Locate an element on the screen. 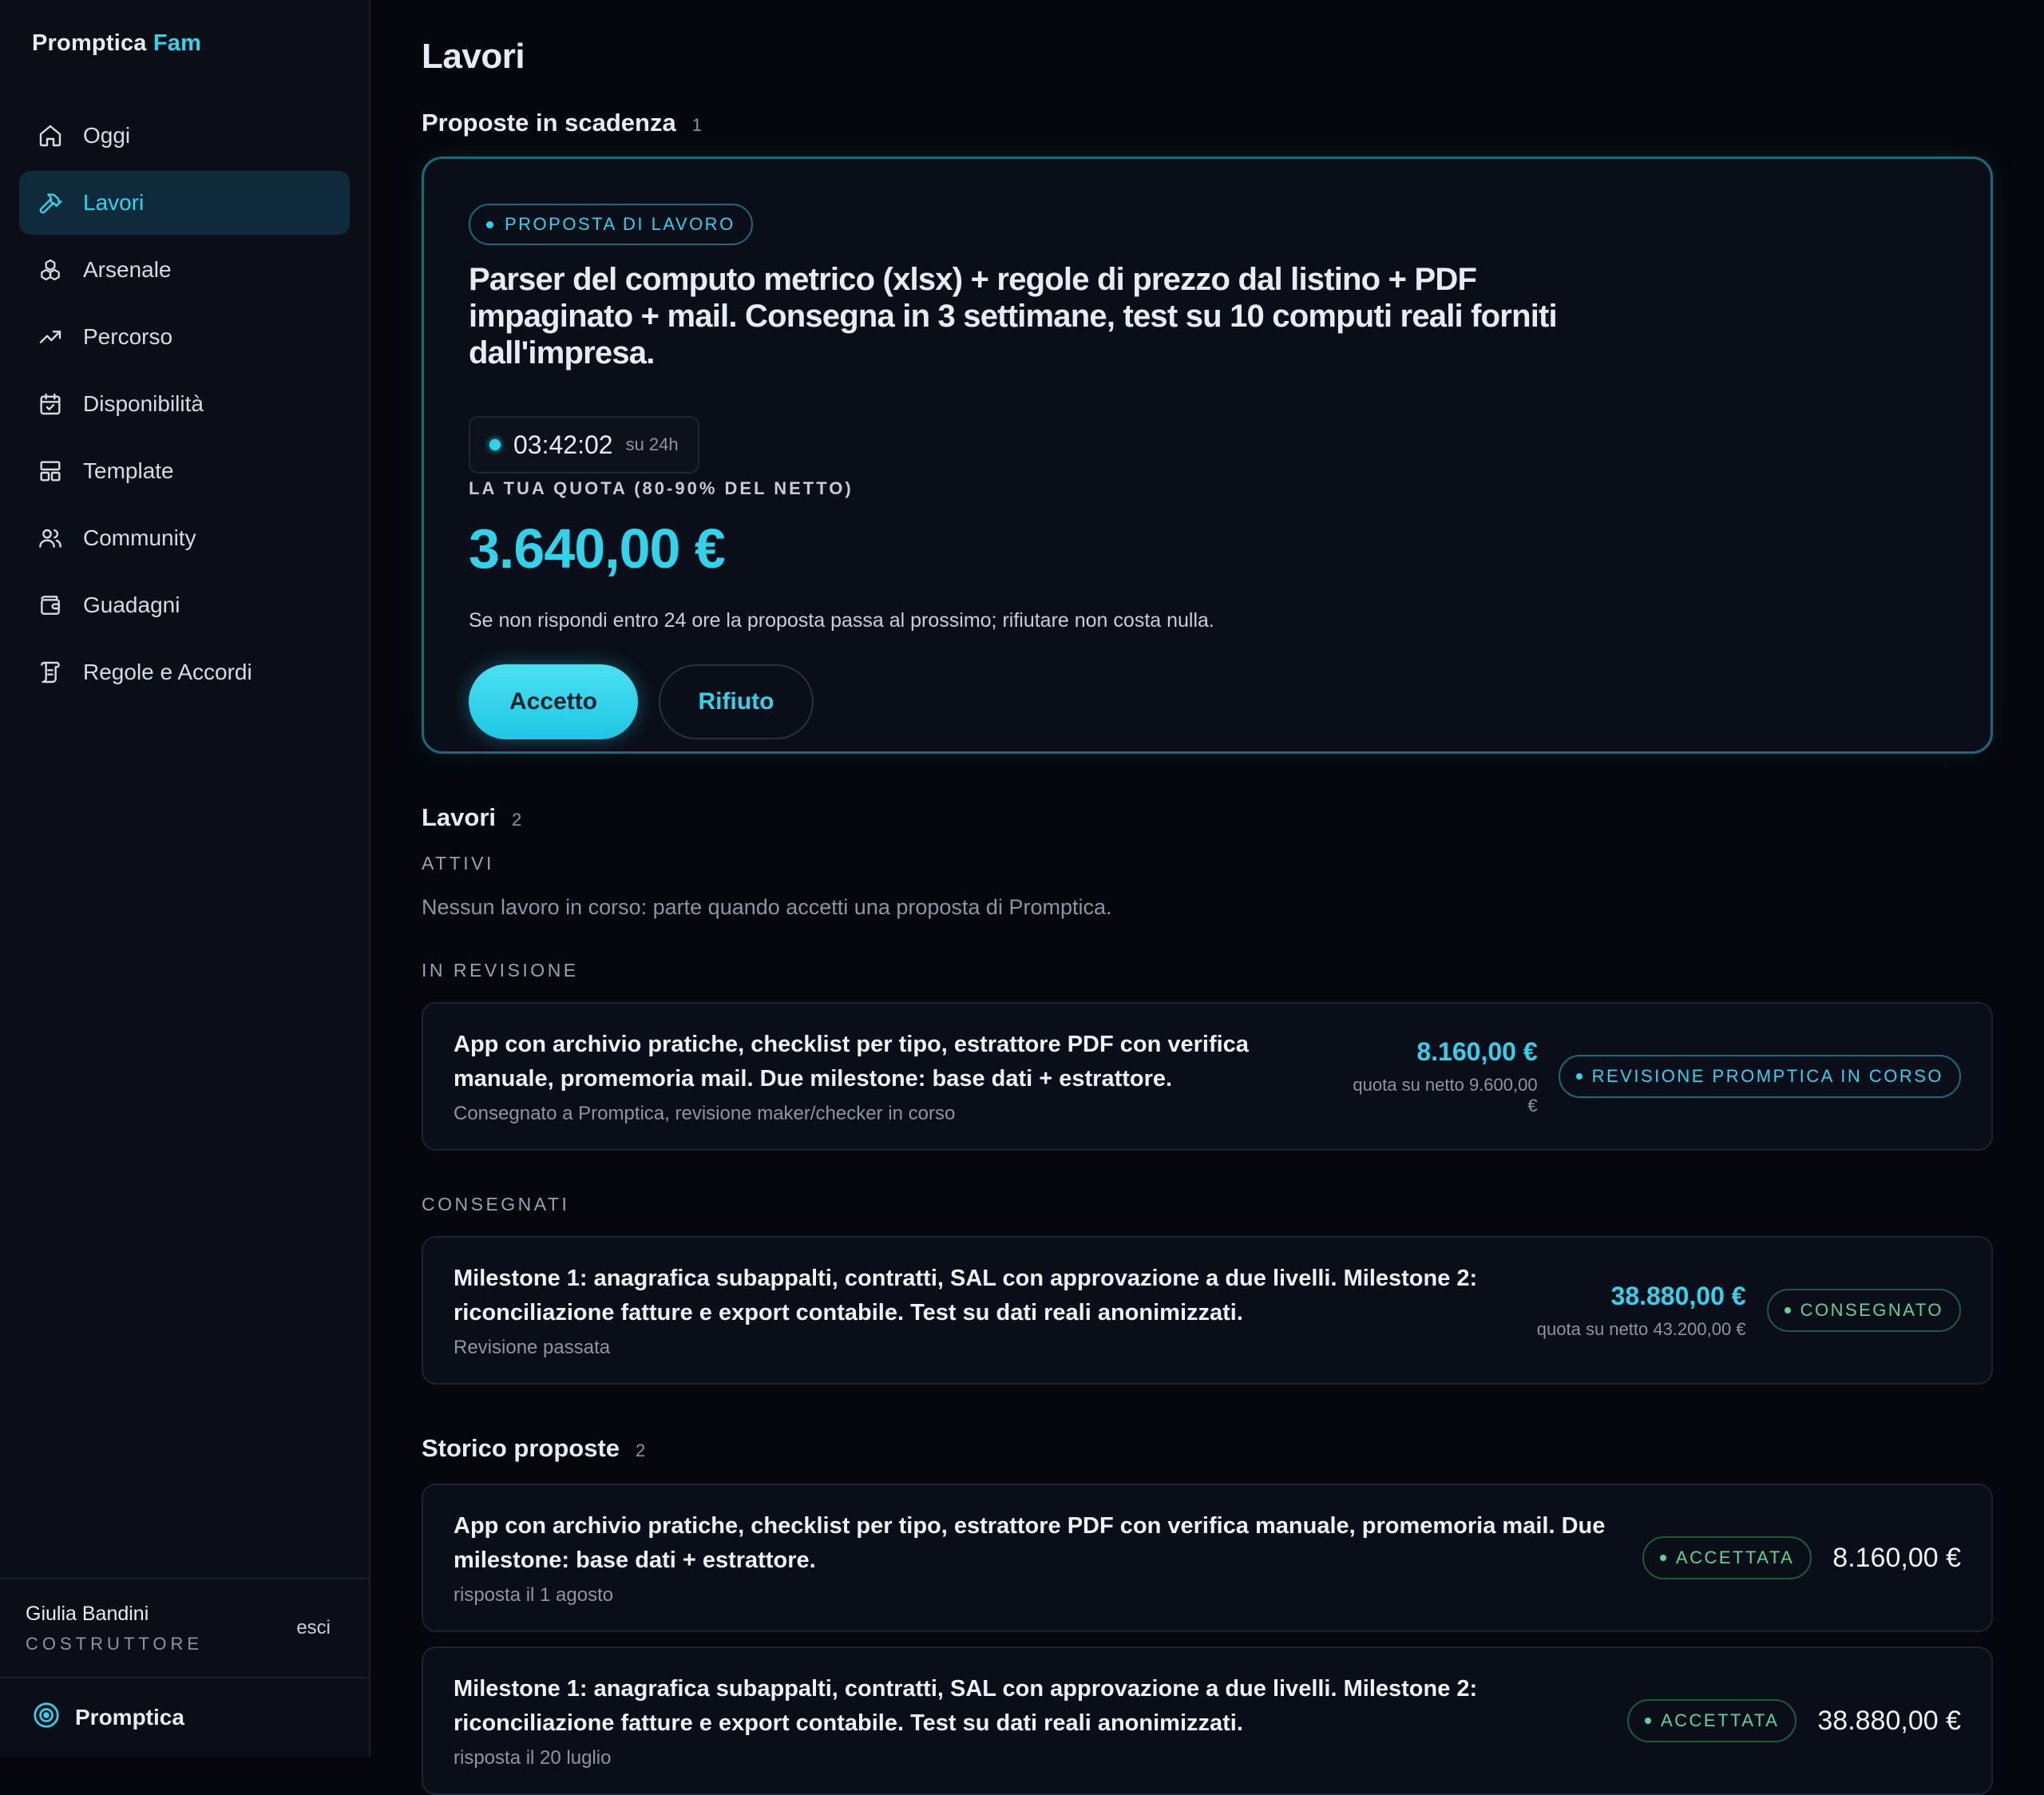 The width and height of the screenshot is (2044, 1795). sidebar-item-label: Guadagni is located at coordinates (131, 604).